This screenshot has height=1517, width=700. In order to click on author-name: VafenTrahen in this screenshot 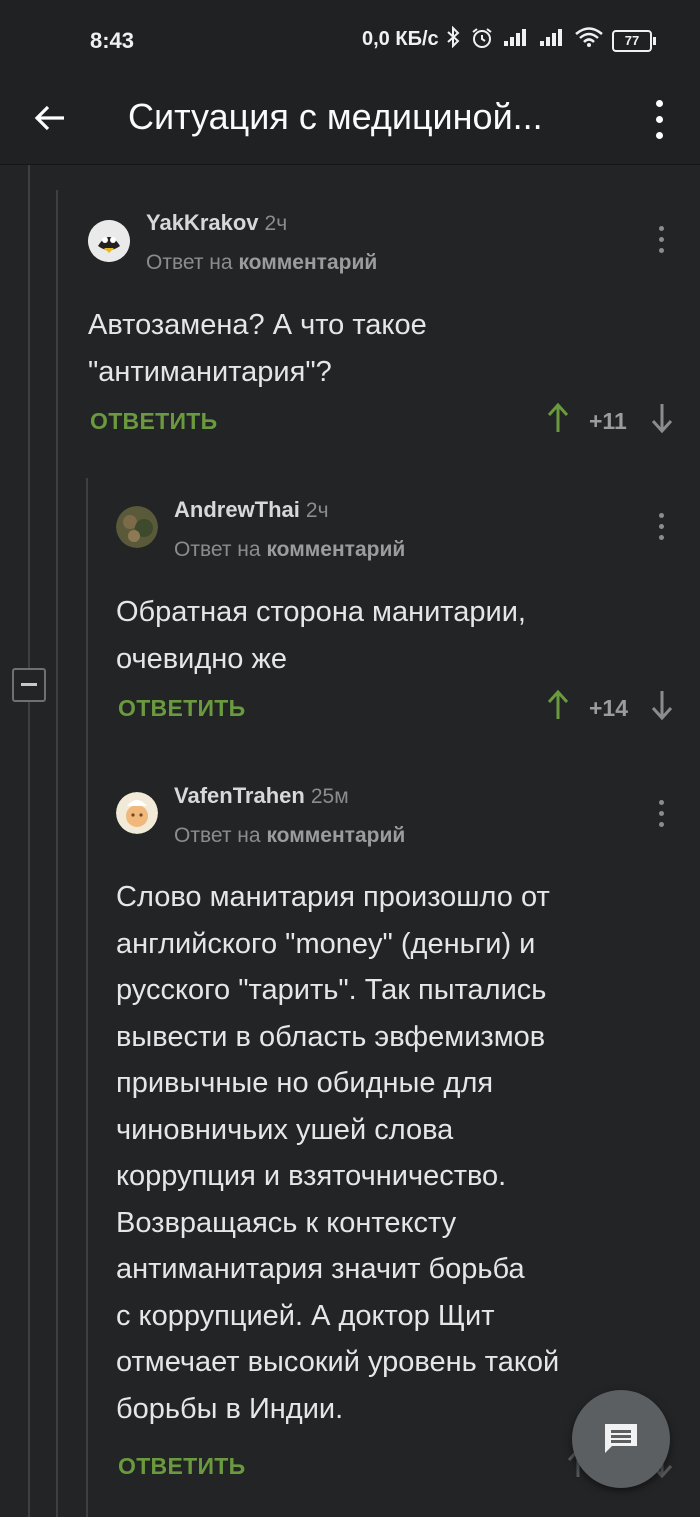, I will do `click(239, 795)`.